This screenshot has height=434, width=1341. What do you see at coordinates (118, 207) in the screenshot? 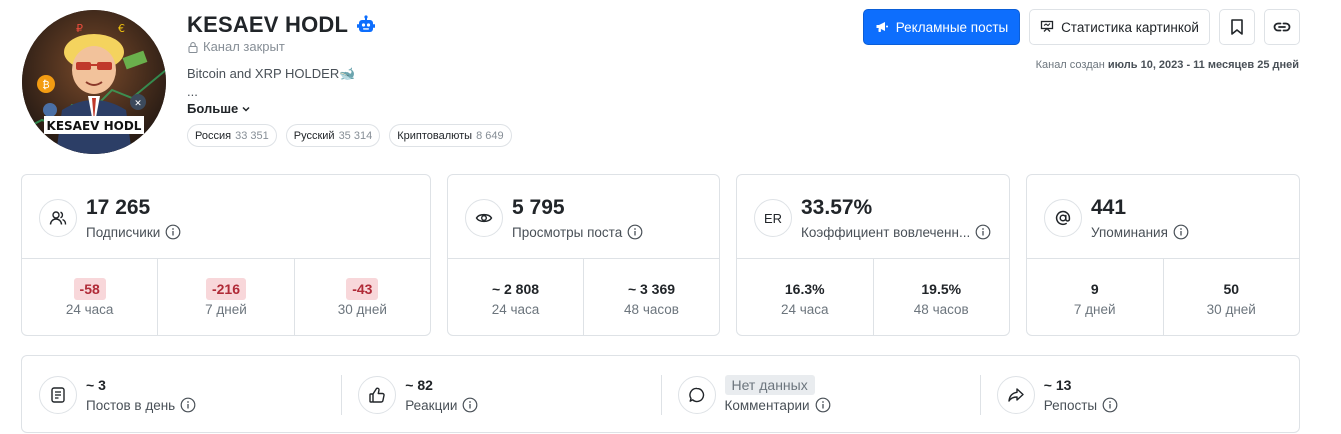
I see `subscribers-value: 17 265` at bounding box center [118, 207].